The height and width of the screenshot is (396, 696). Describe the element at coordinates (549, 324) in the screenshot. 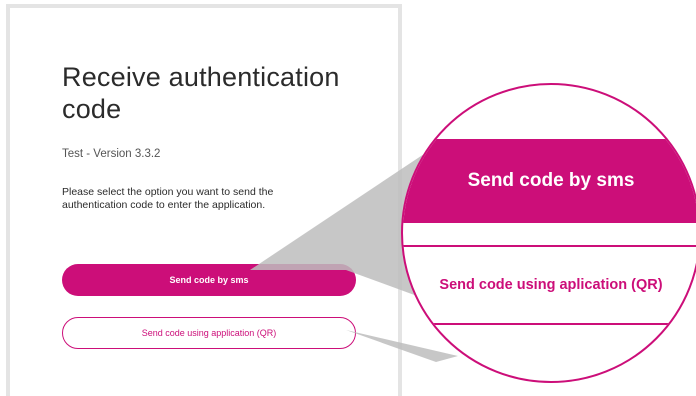

I see `zoom-divider` at that location.